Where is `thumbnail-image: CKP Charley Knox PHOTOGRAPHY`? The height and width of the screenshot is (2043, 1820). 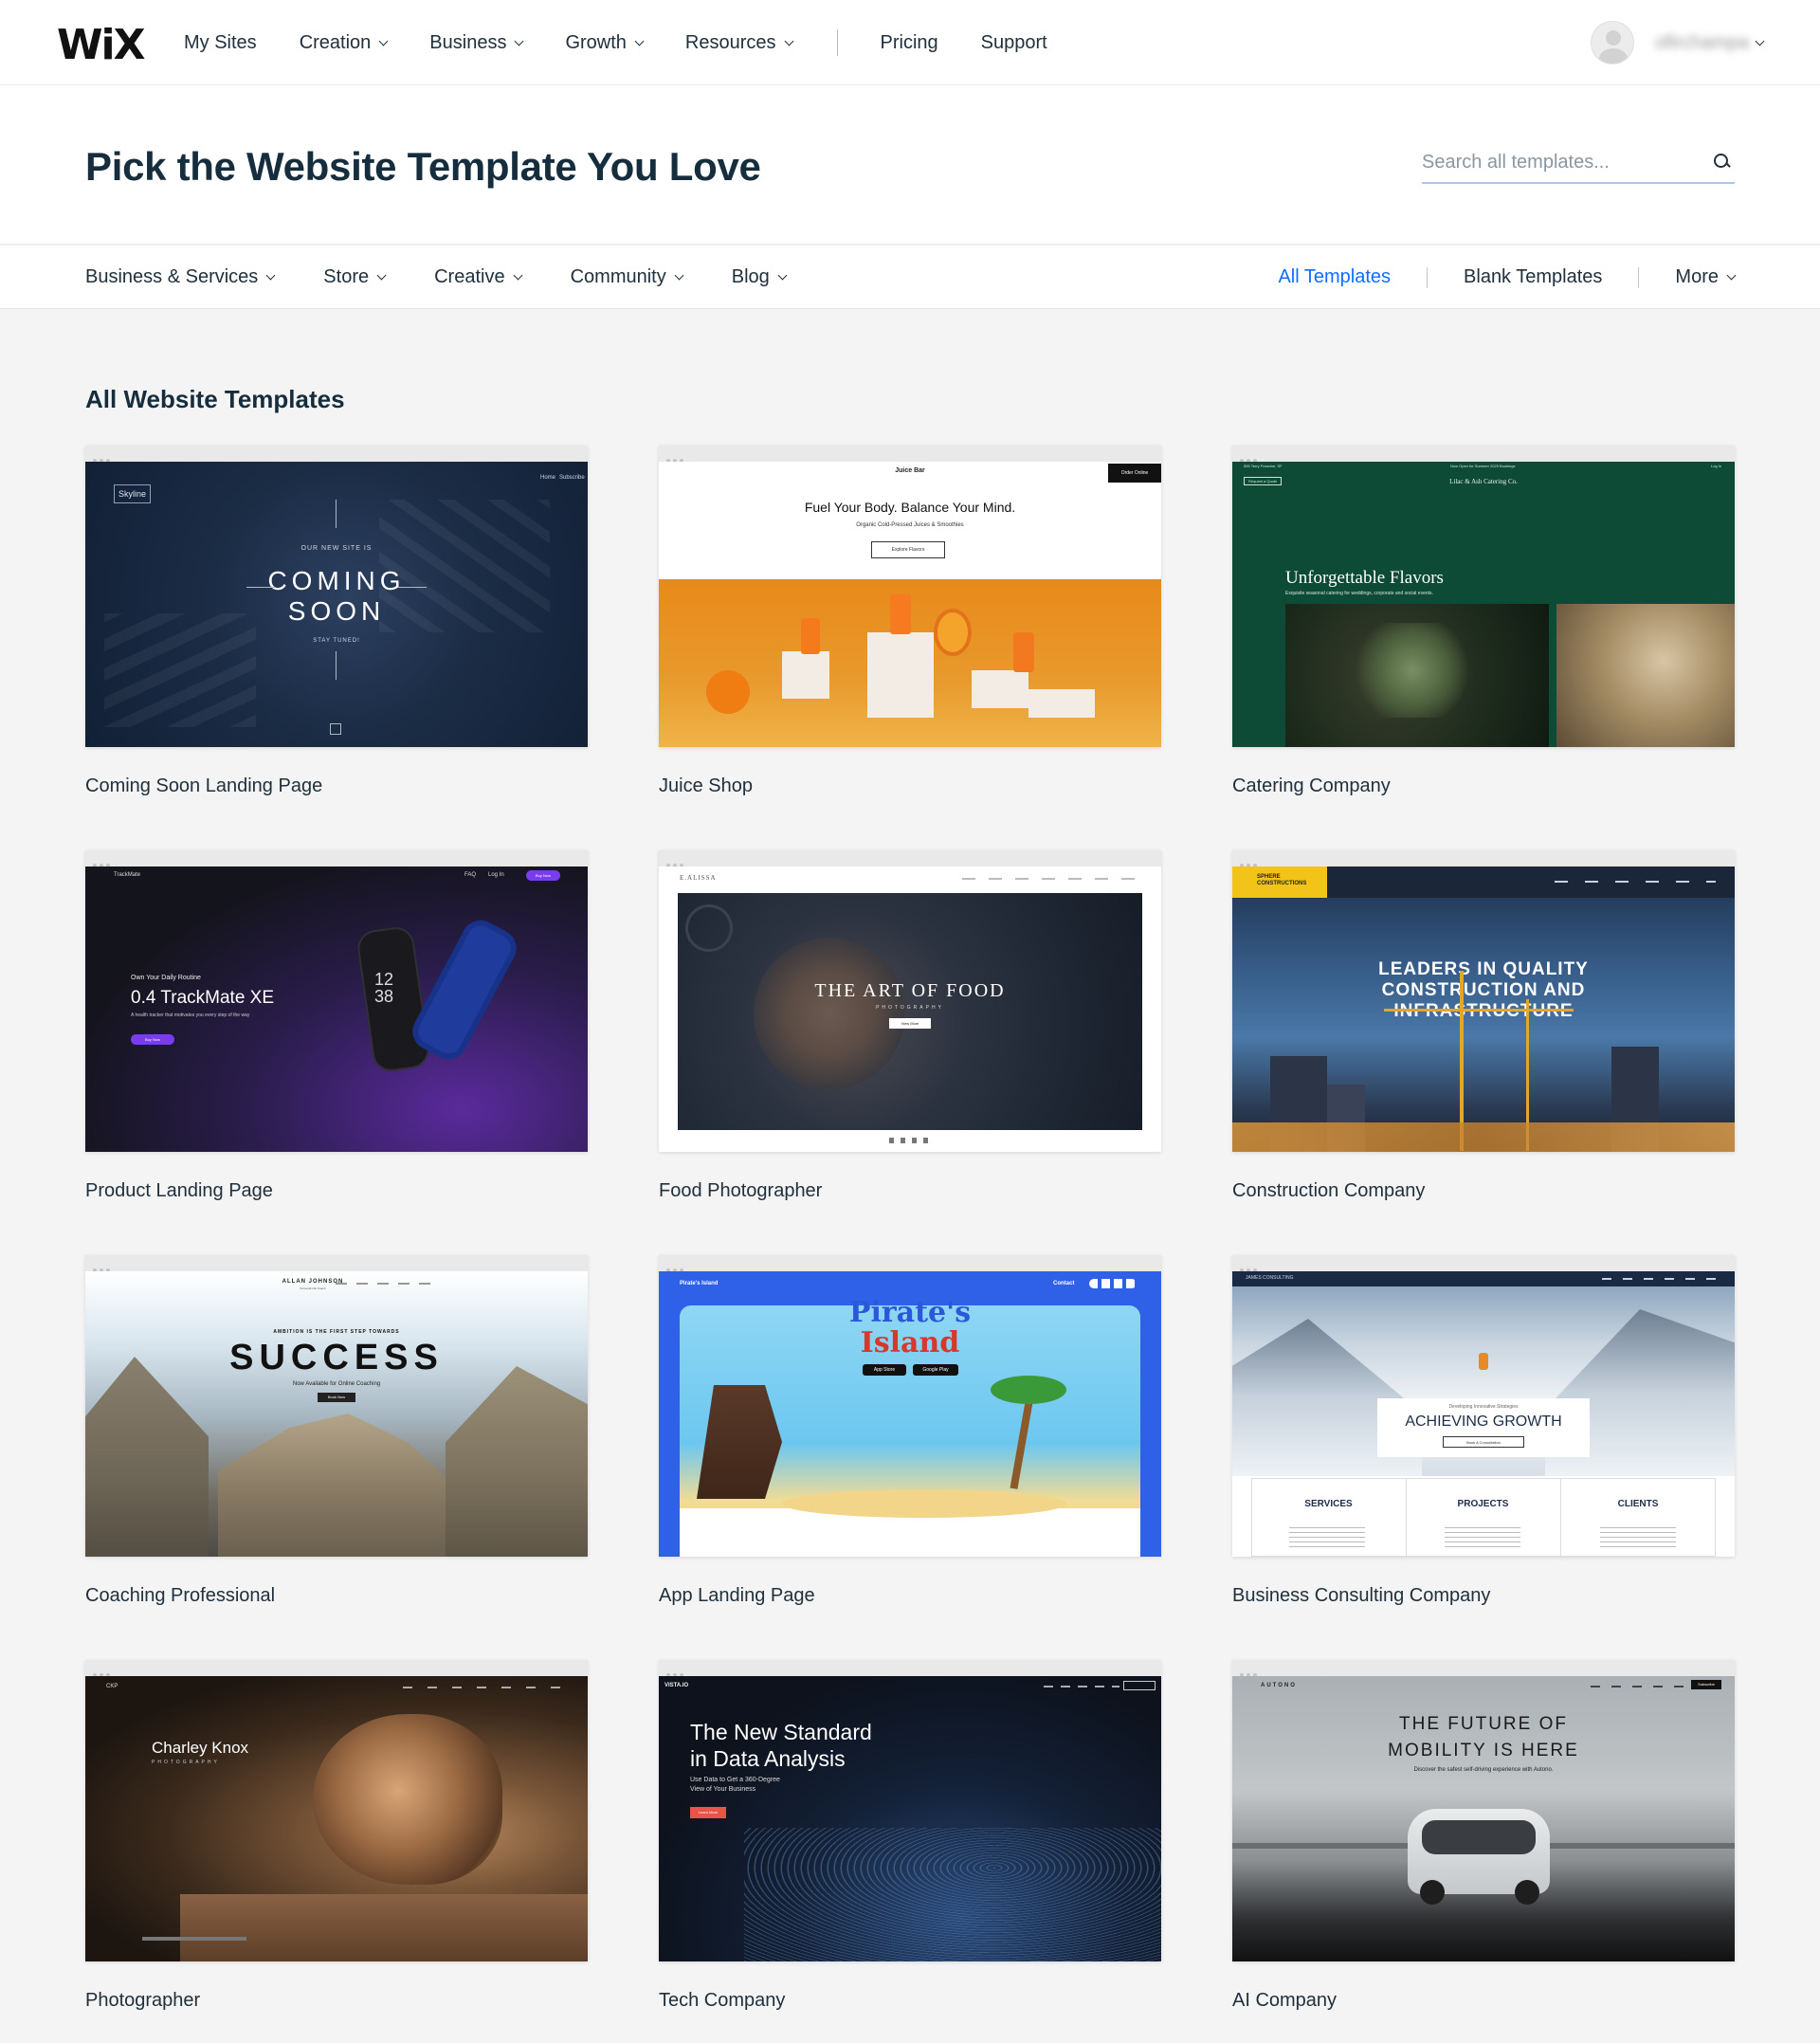
thumbnail-image: CKP Charley Knox PHOTOGRAPHY is located at coordinates (336, 1818).